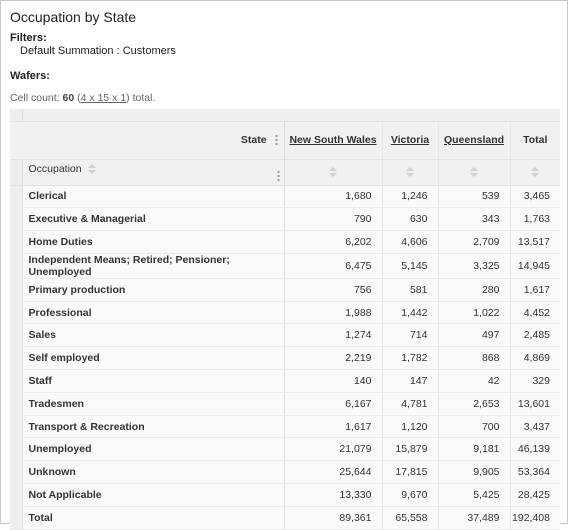 The height and width of the screenshot is (530, 568). What do you see at coordinates (285, 242) in the screenshot?
I see `table-row: Home Duties 6,202 4,606 2,709 13,517` at bounding box center [285, 242].